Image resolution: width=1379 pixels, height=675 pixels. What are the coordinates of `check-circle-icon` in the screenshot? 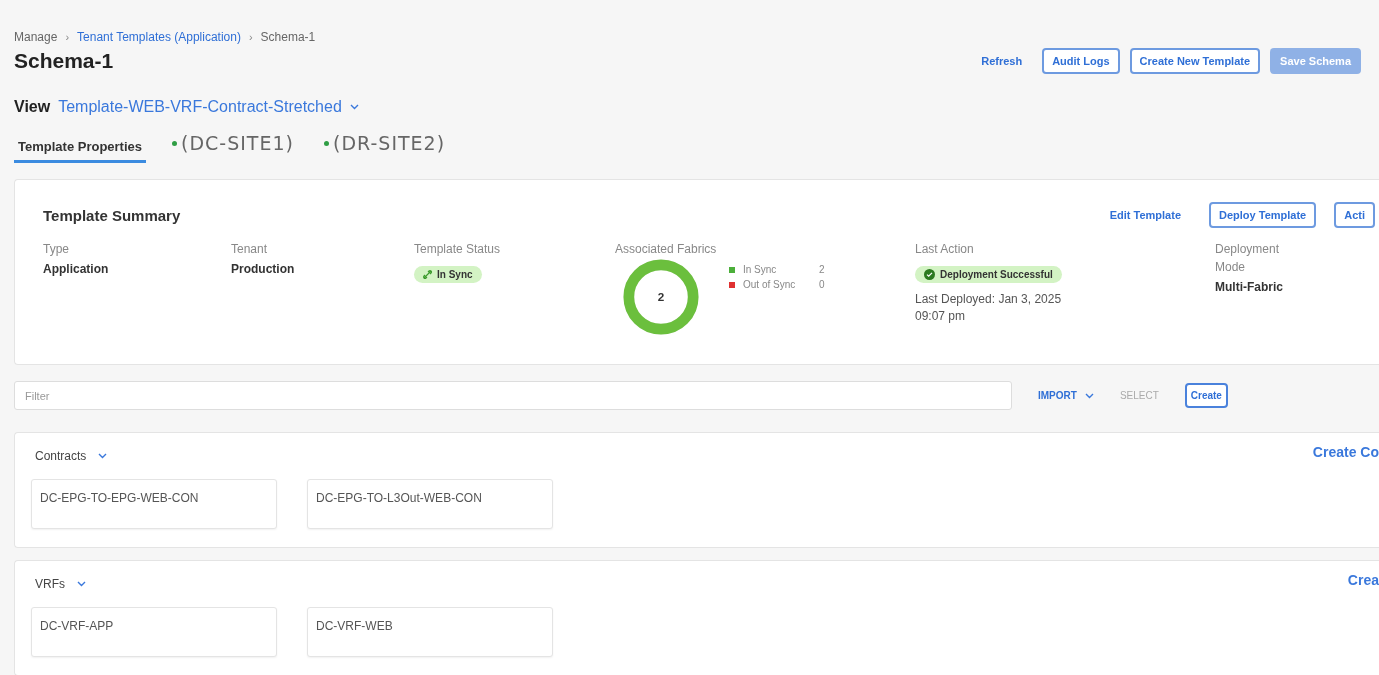 It's located at (929, 274).